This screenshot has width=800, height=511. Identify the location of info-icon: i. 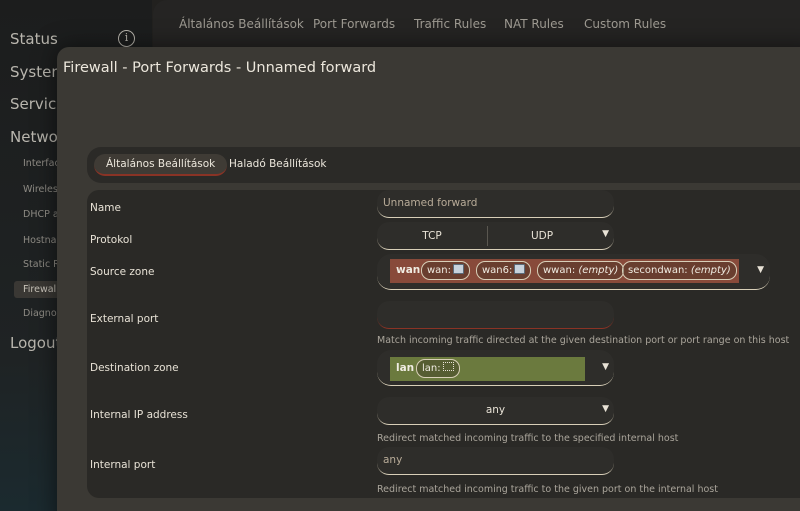
(126, 38).